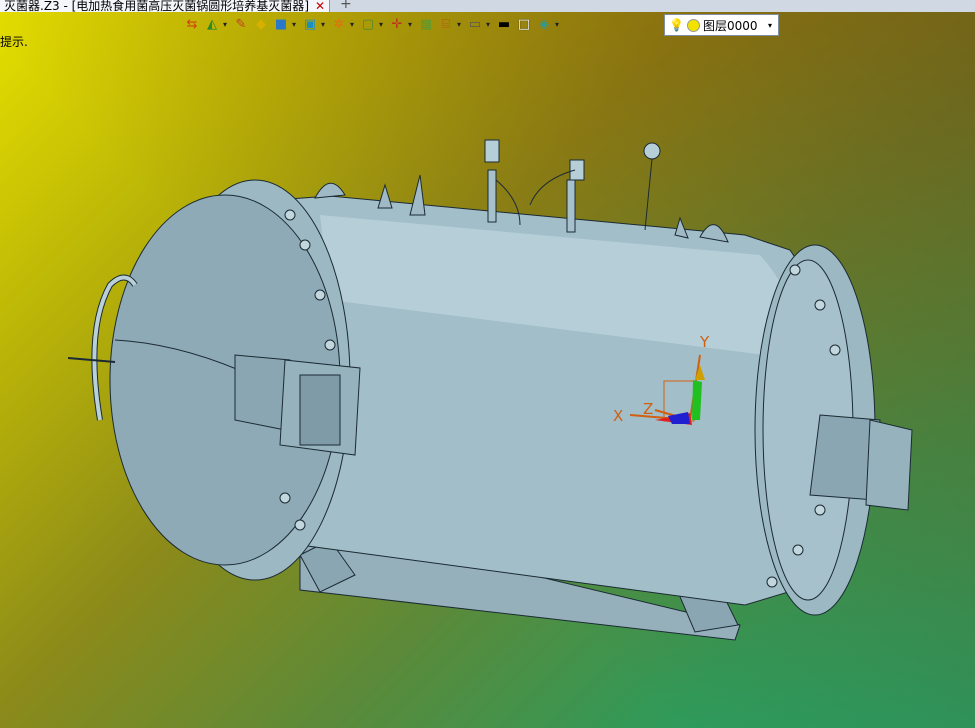 This screenshot has width=975, height=728. What do you see at coordinates (704, 342) in the screenshot?
I see `axis-label-y: Y` at bounding box center [704, 342].